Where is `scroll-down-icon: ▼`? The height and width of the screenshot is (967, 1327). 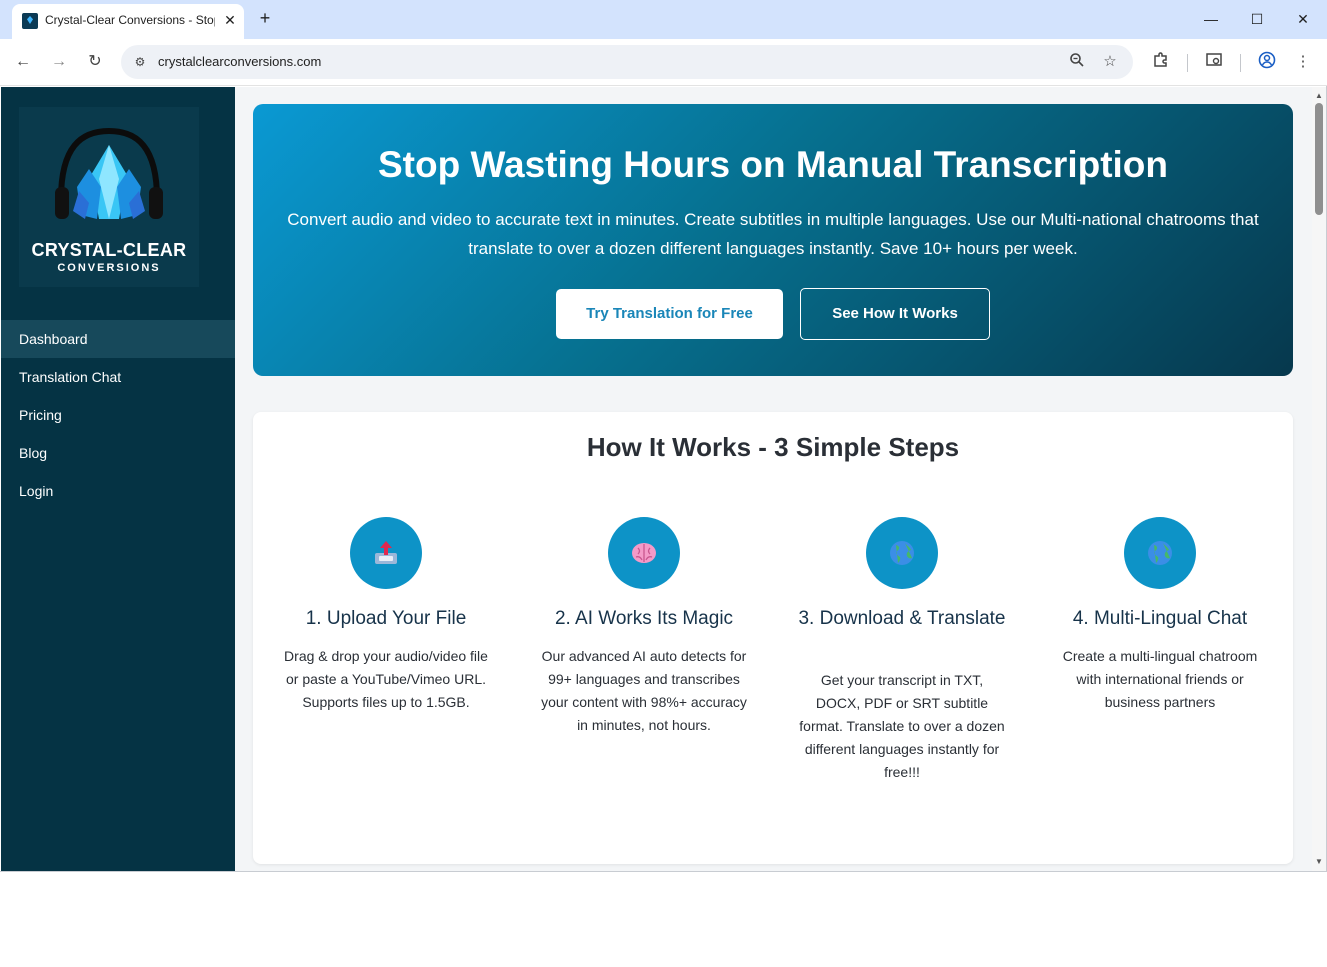
scroll-down-icon: ▼ is located at coordinates (1319, 862).